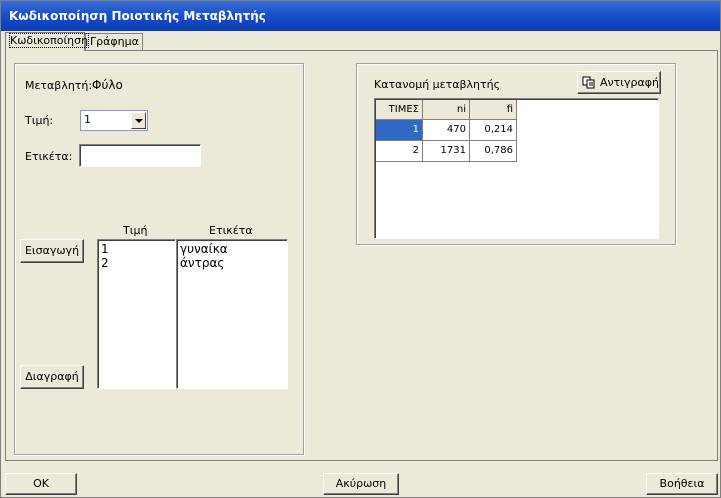 This screenshot has height=498, width=721. Describe the element at coordinates (437, 84) in the screenshot. I see `distribution-title: Κατανομή μεταβλητής` at that location.